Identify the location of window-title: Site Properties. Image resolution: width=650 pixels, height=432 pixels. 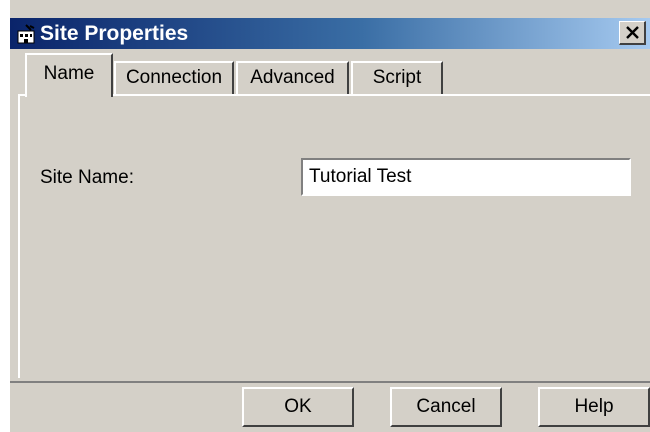
(114, 33).